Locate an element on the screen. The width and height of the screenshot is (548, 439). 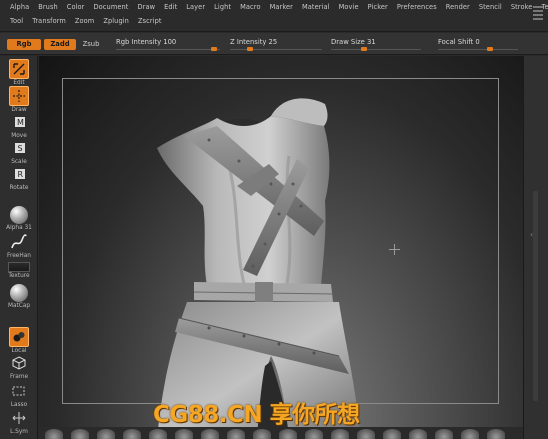
move-icon: M is located at coordinates (19, 122).